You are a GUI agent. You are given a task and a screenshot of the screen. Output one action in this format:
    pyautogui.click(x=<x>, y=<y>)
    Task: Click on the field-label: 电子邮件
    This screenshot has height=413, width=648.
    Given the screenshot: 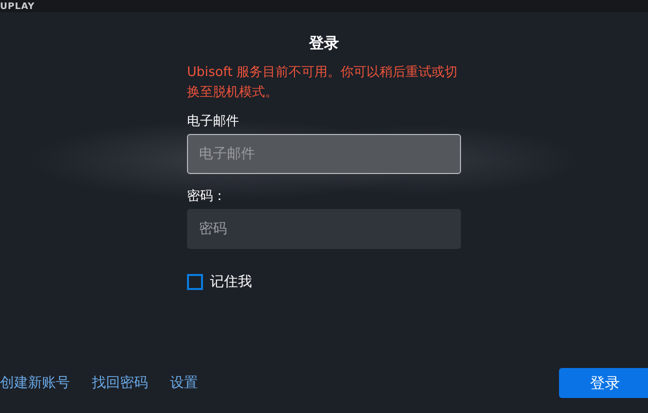 What is the action you would take?
    pyautogui.click(x=213, y=122)
    